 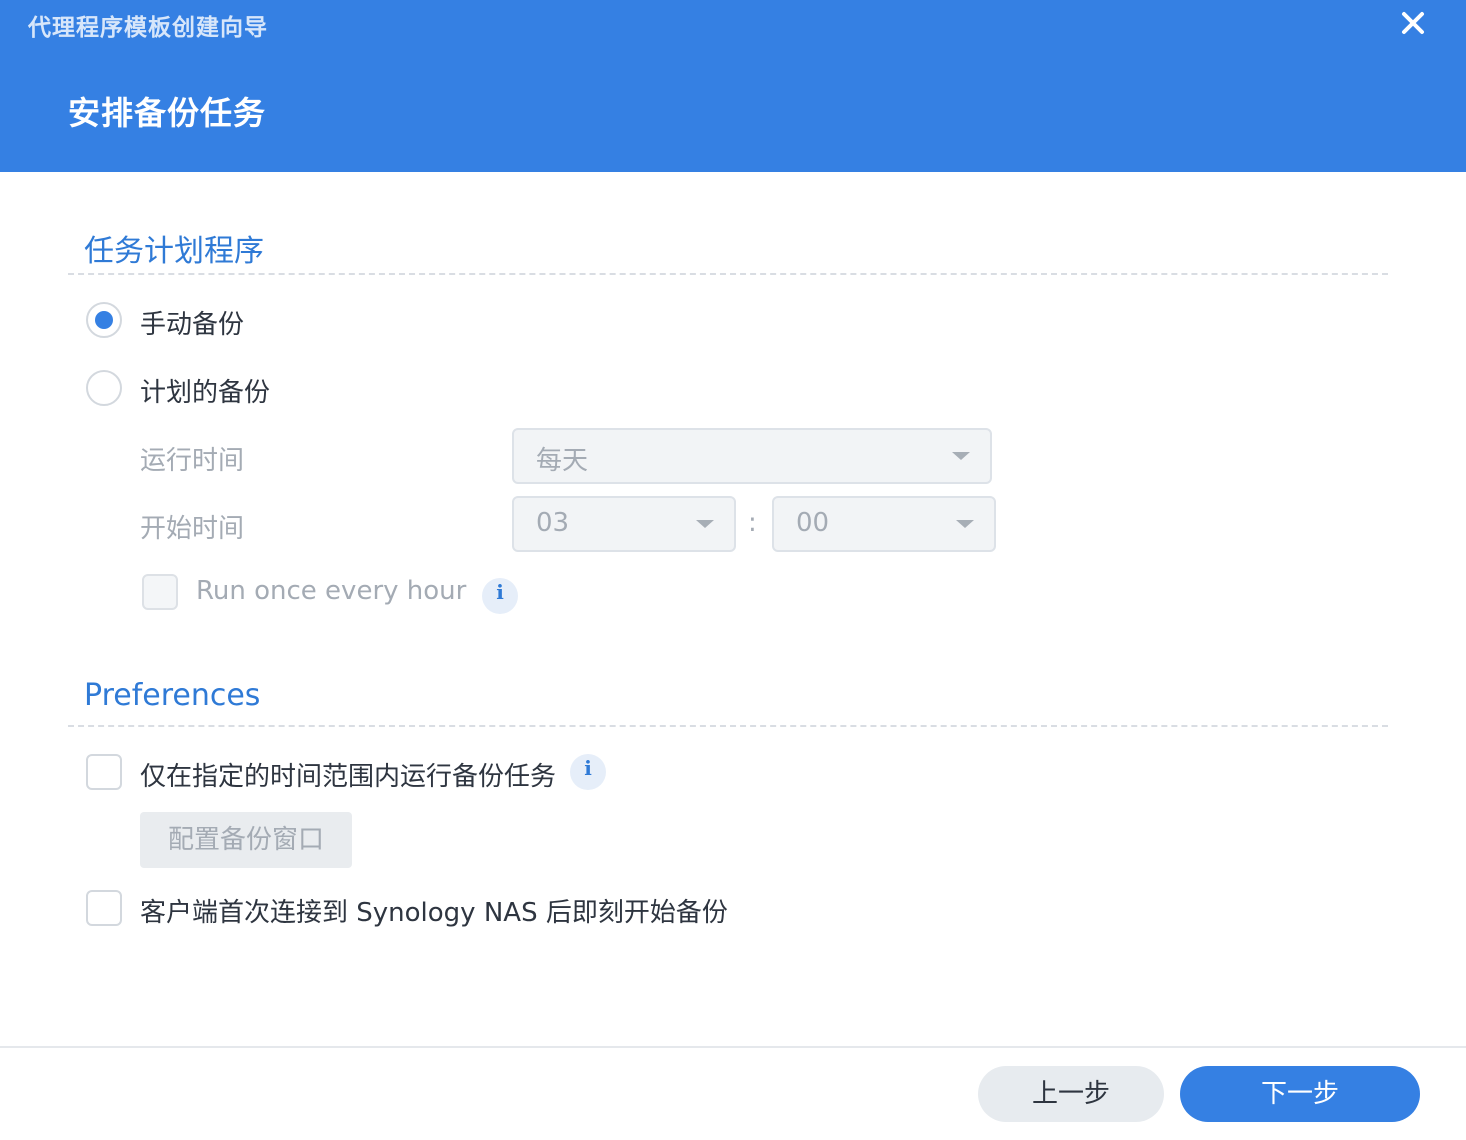 I want to click on start-time-label: 开始时间, so click(x=192, y=529).